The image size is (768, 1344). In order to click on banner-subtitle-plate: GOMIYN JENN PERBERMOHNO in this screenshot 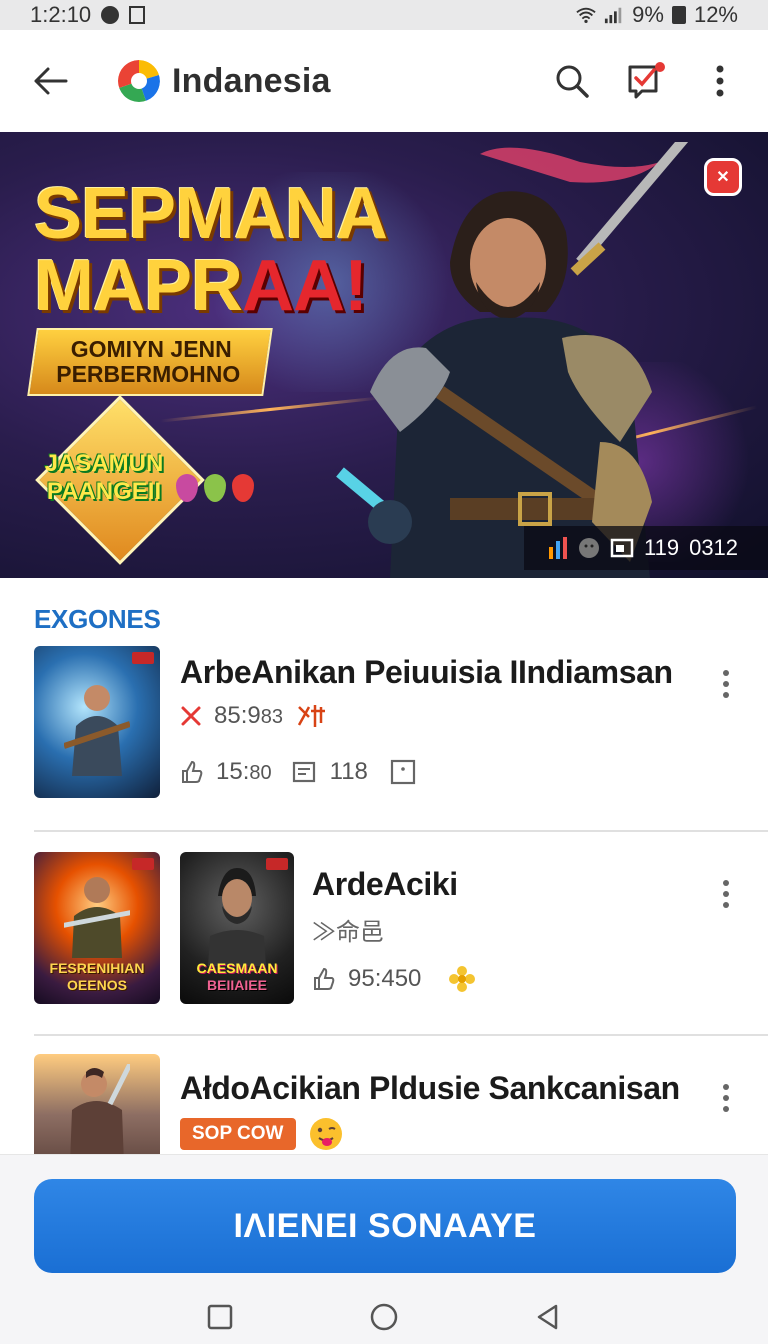, I will do `click(150, 362)`.